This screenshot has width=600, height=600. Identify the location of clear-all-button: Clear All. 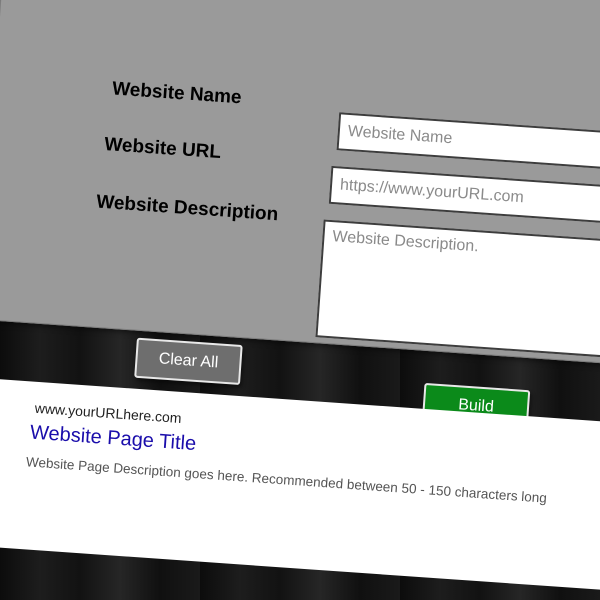
(188, 361).